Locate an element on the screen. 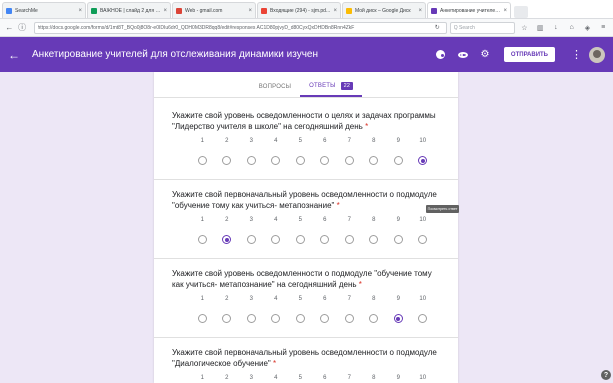 This screenshot has height=383, width=613. scale-option: 3 is located at coordinates (251, 151).